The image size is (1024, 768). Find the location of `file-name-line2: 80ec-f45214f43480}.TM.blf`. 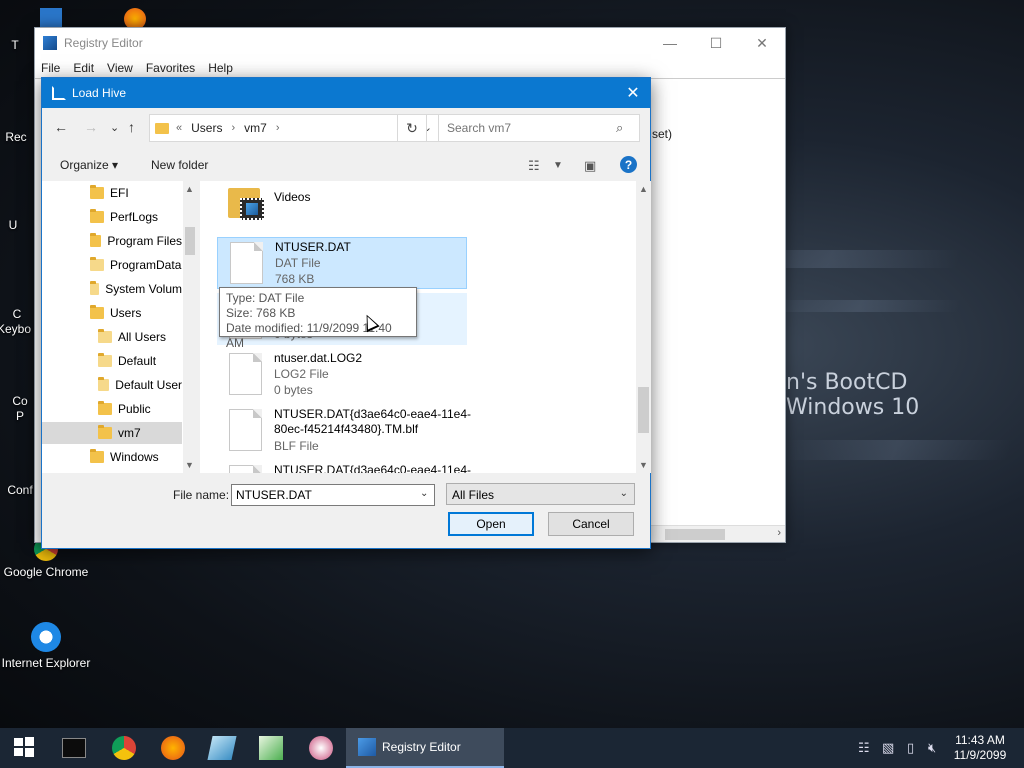

file-name-line2: 80ec-f45214f43480}.TM.blf is located at coordinates (346, 429).